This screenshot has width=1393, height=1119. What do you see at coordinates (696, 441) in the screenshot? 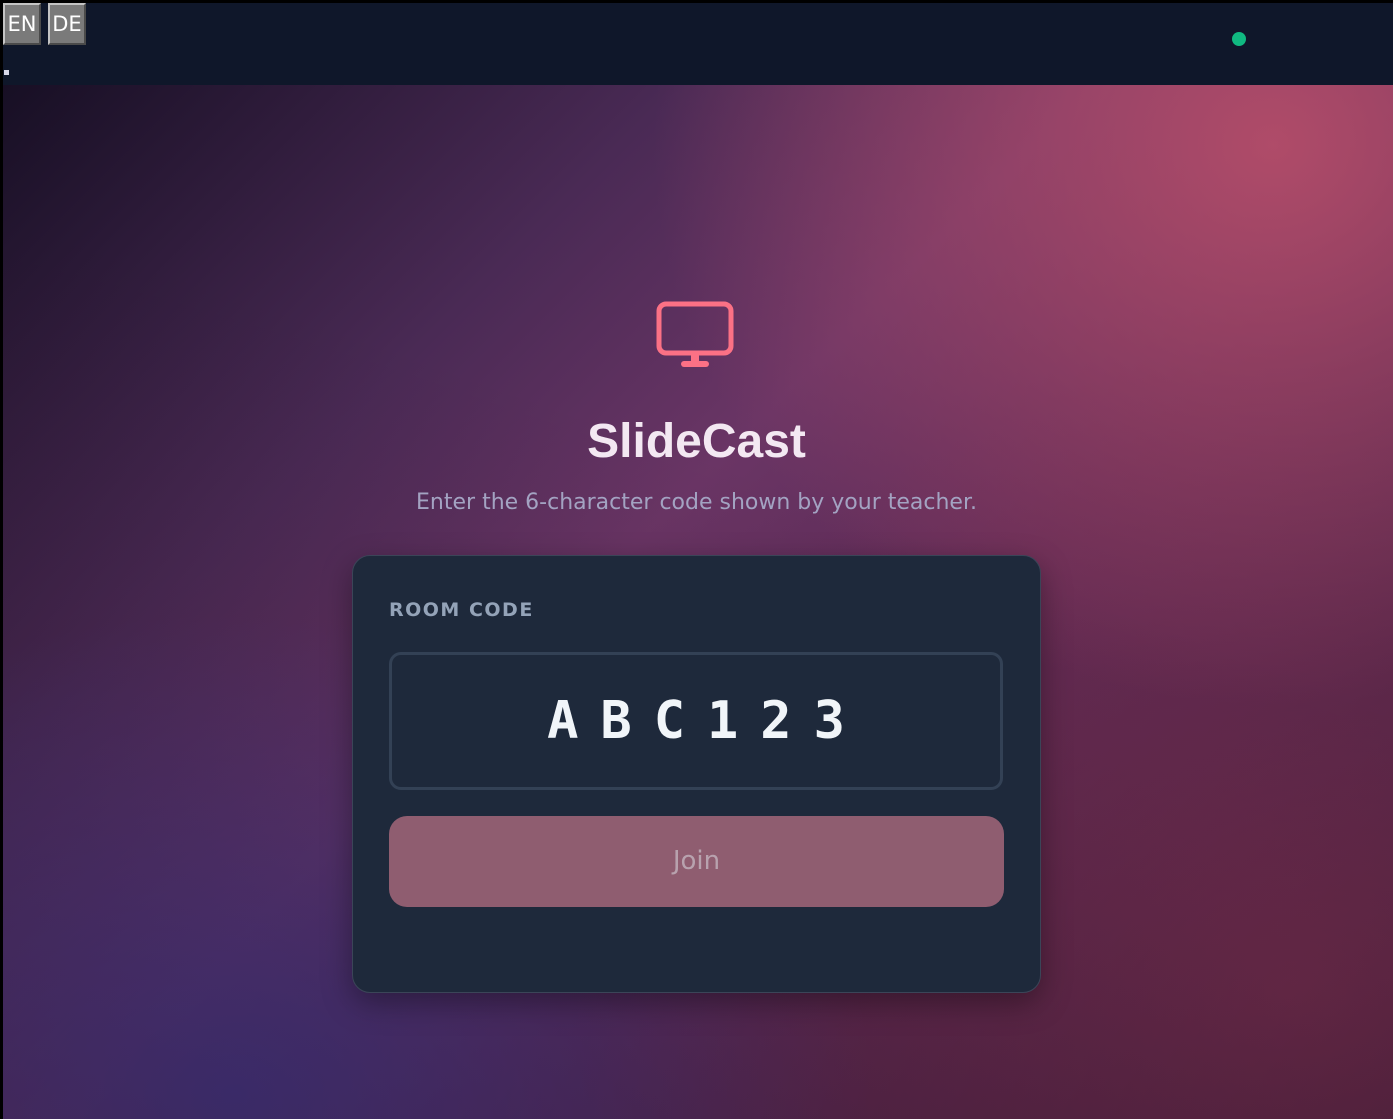
I see `app-title: SlideCast` at bounding box center [696, 441].